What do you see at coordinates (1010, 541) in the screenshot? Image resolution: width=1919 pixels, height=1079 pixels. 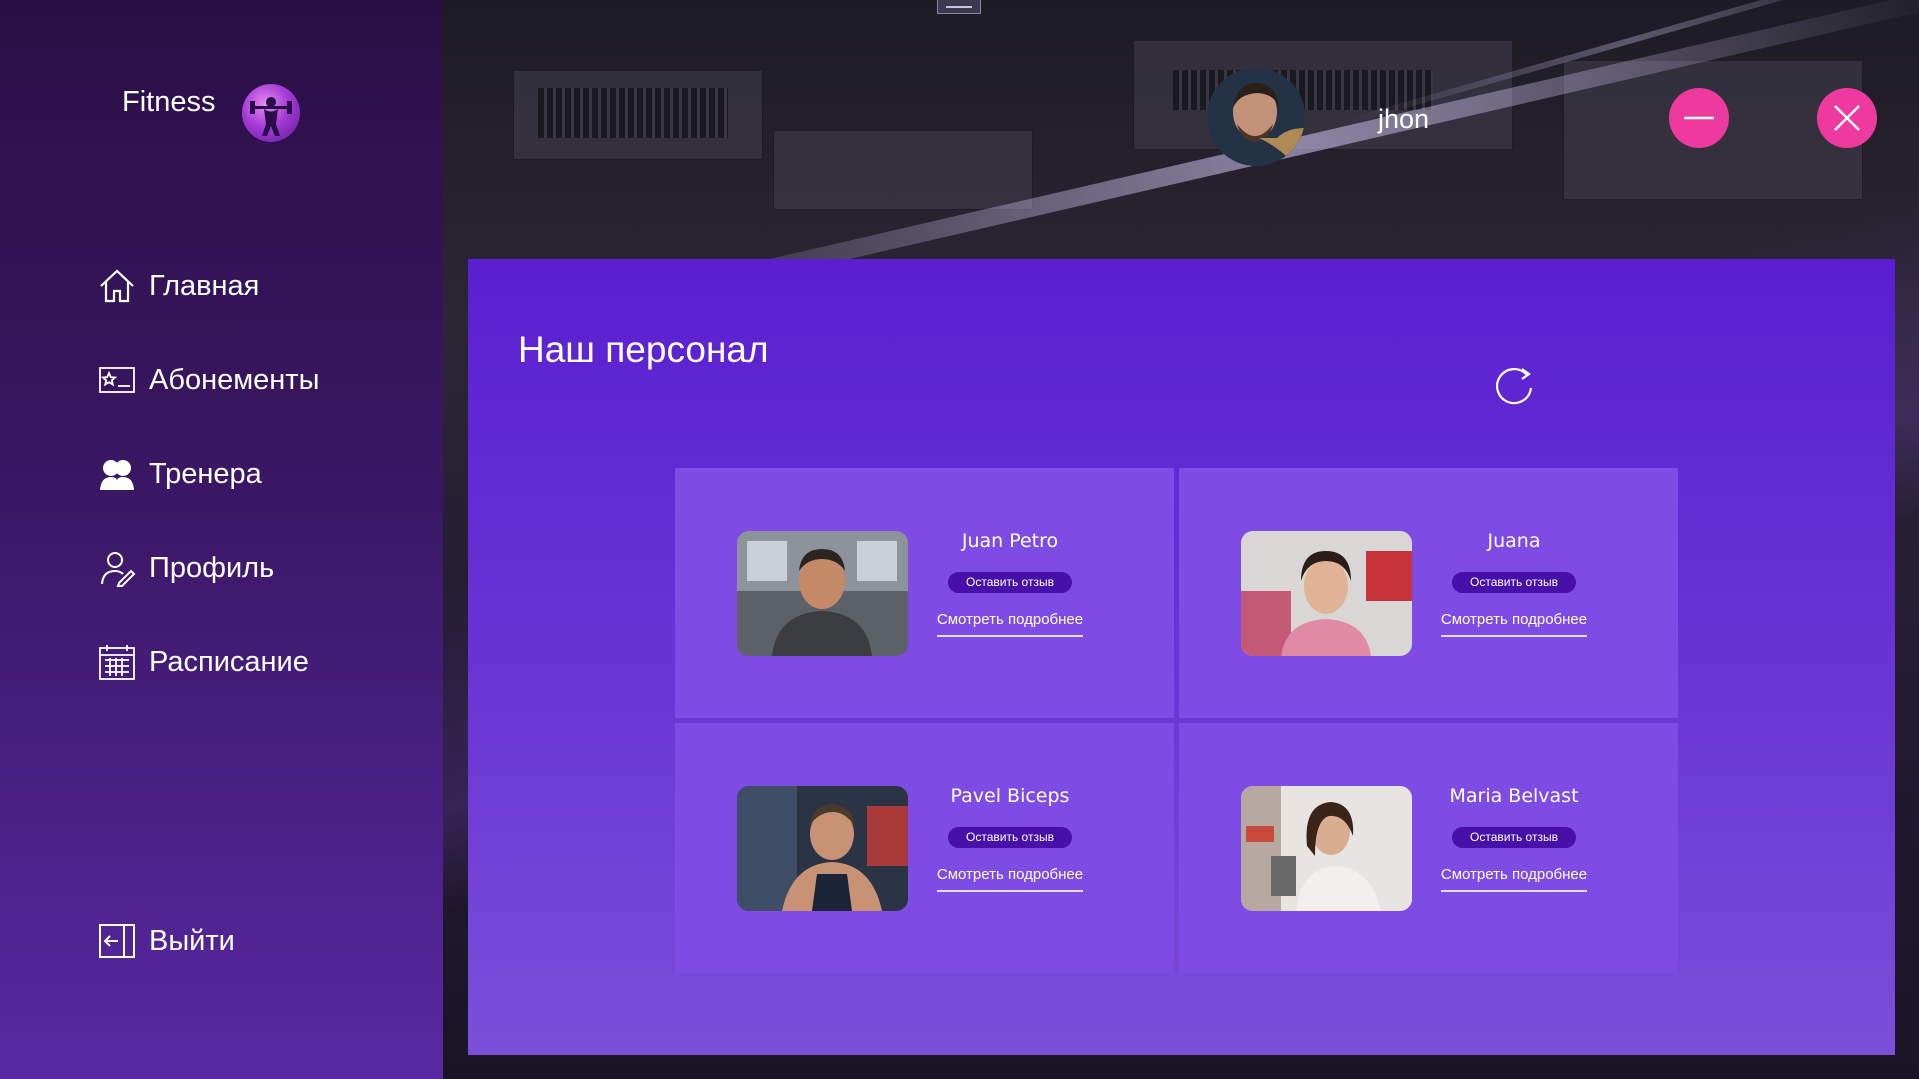 I see `staff-name: Juan Petro` at bounding box center [1010, 541].